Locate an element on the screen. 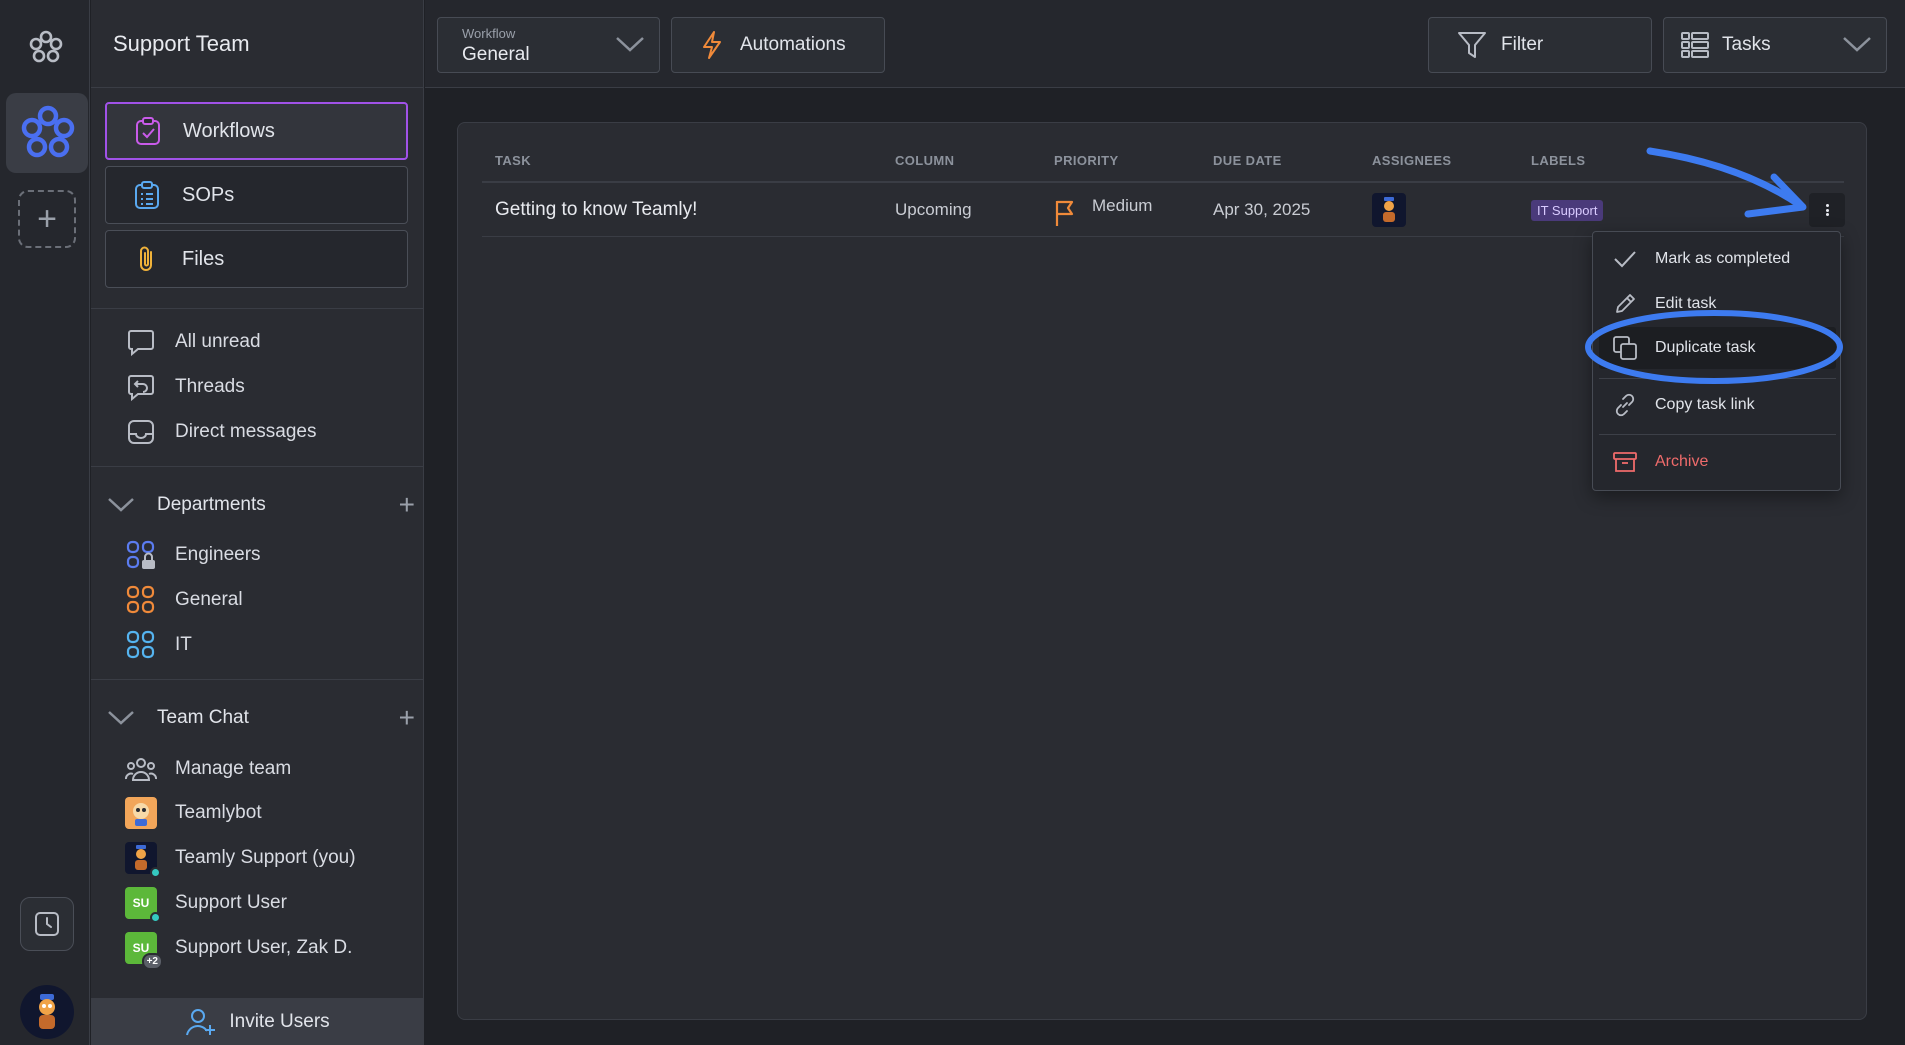 This screenshot has width=1905, height=1045. user-avatar is located at coordinates (143, 860).